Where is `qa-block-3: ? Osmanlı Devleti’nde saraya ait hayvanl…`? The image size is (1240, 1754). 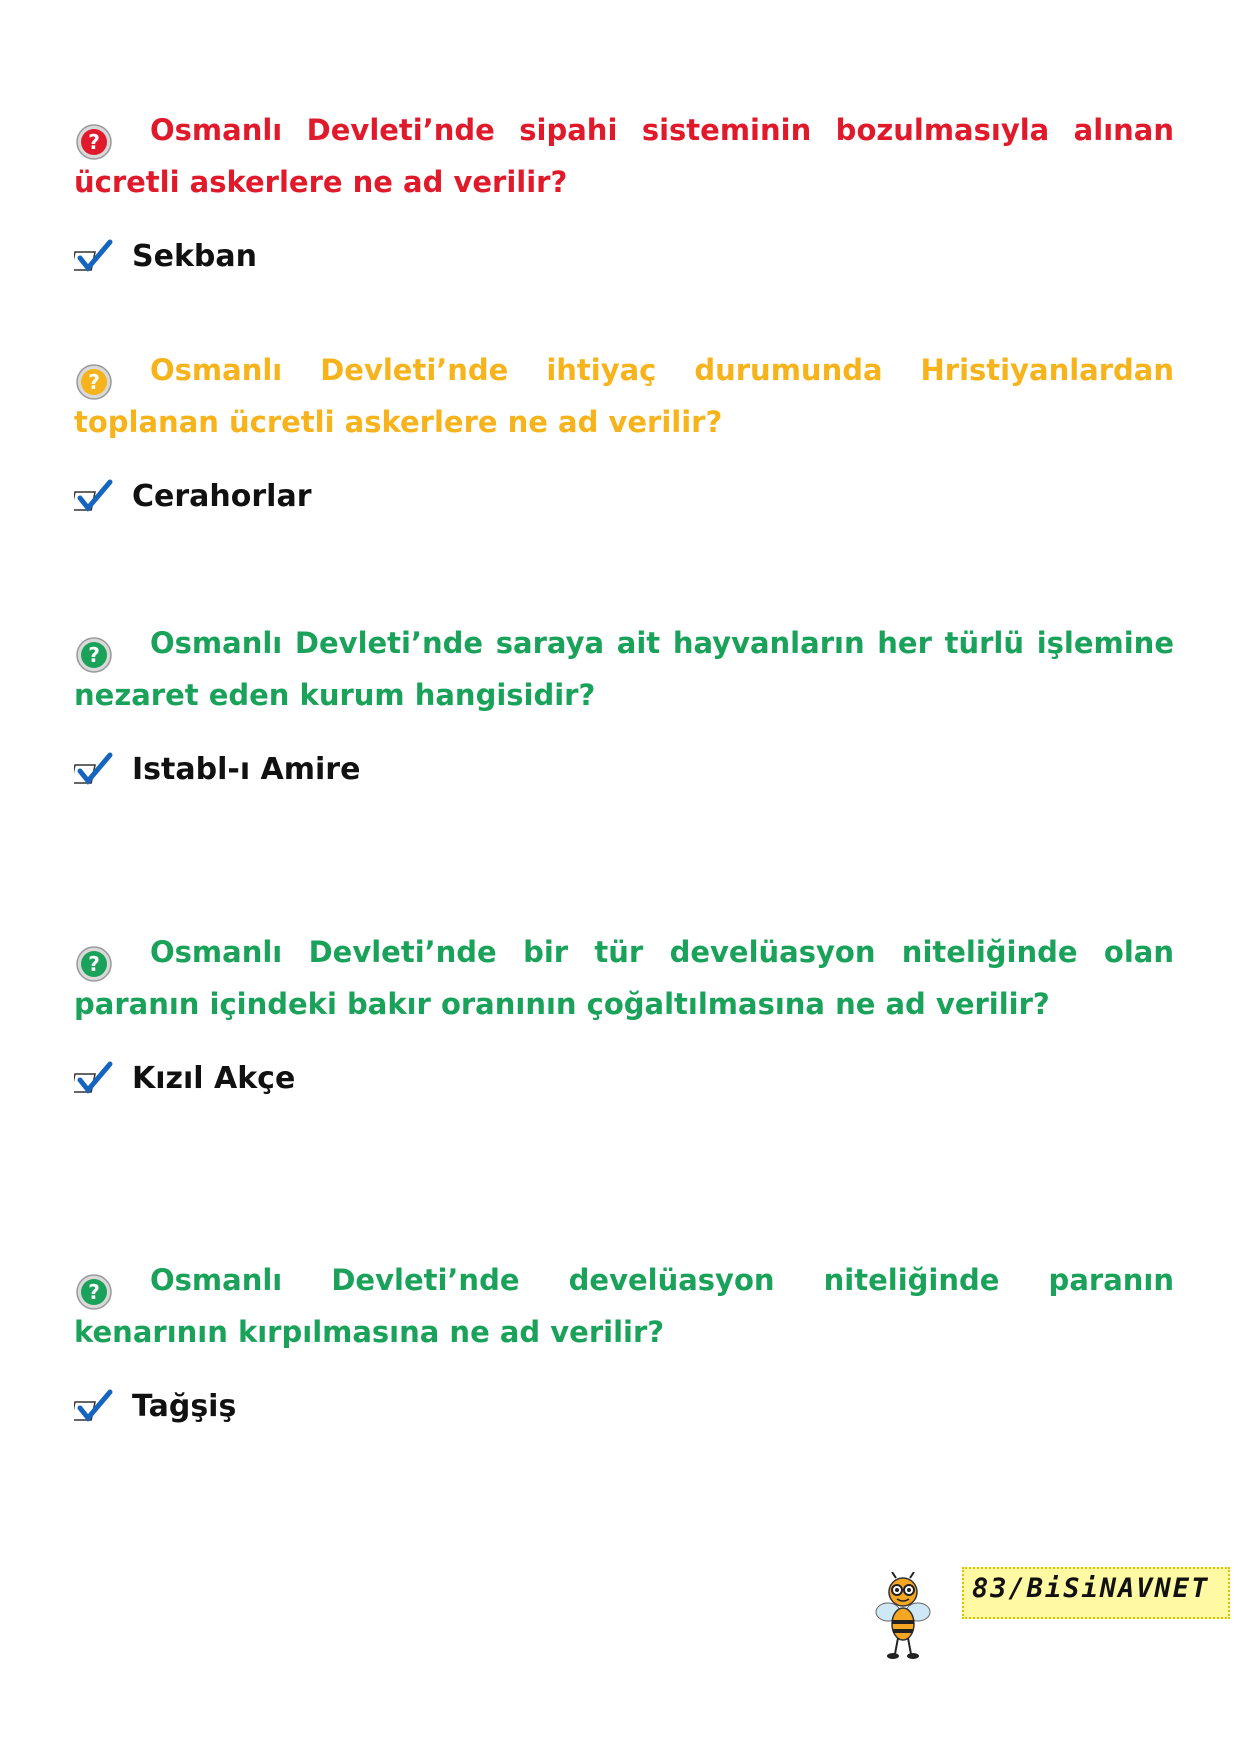
qa-block-3: ? Osmanlı Devleti’nde saraya ait hayvanl… is located at coordinates (624, 702).